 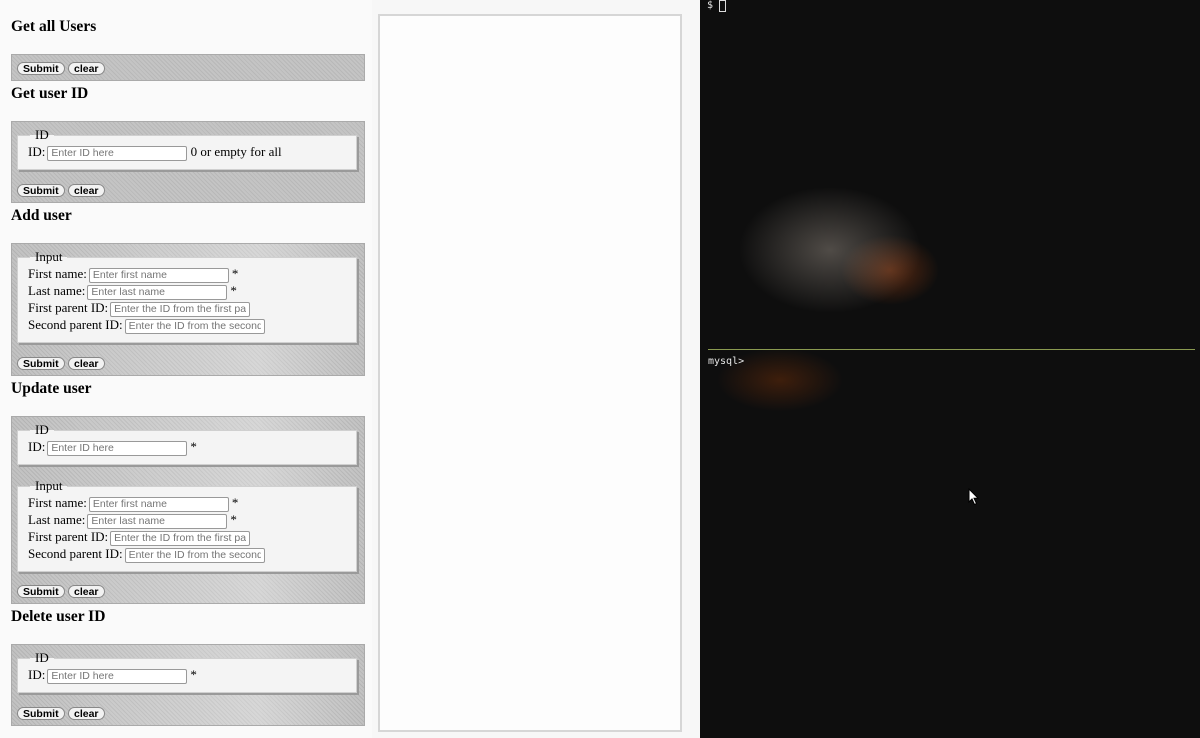 I want to click on delete-user-panel: ID ID: * Submit clear, so click(x=188, y=685).